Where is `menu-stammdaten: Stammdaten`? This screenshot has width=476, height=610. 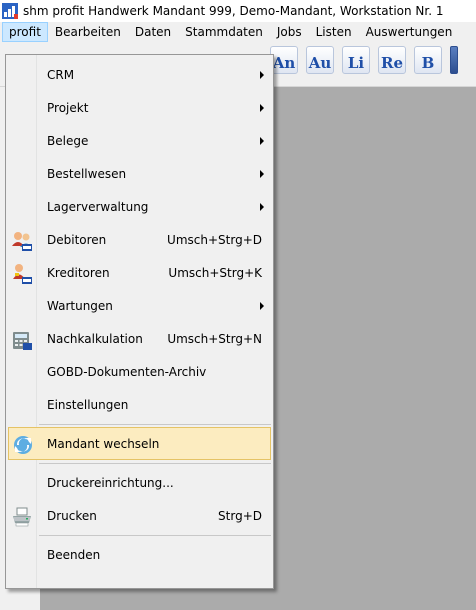 menu-stammdaten: Stammdaten is located at coordinates (224, 32).